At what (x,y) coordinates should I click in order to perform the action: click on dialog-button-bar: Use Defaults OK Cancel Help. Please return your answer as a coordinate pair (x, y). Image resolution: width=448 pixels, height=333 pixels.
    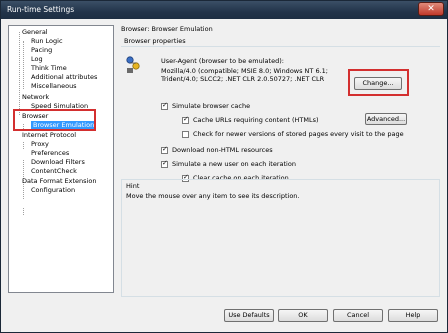
    Looking at the image, I should click on (224, 317).